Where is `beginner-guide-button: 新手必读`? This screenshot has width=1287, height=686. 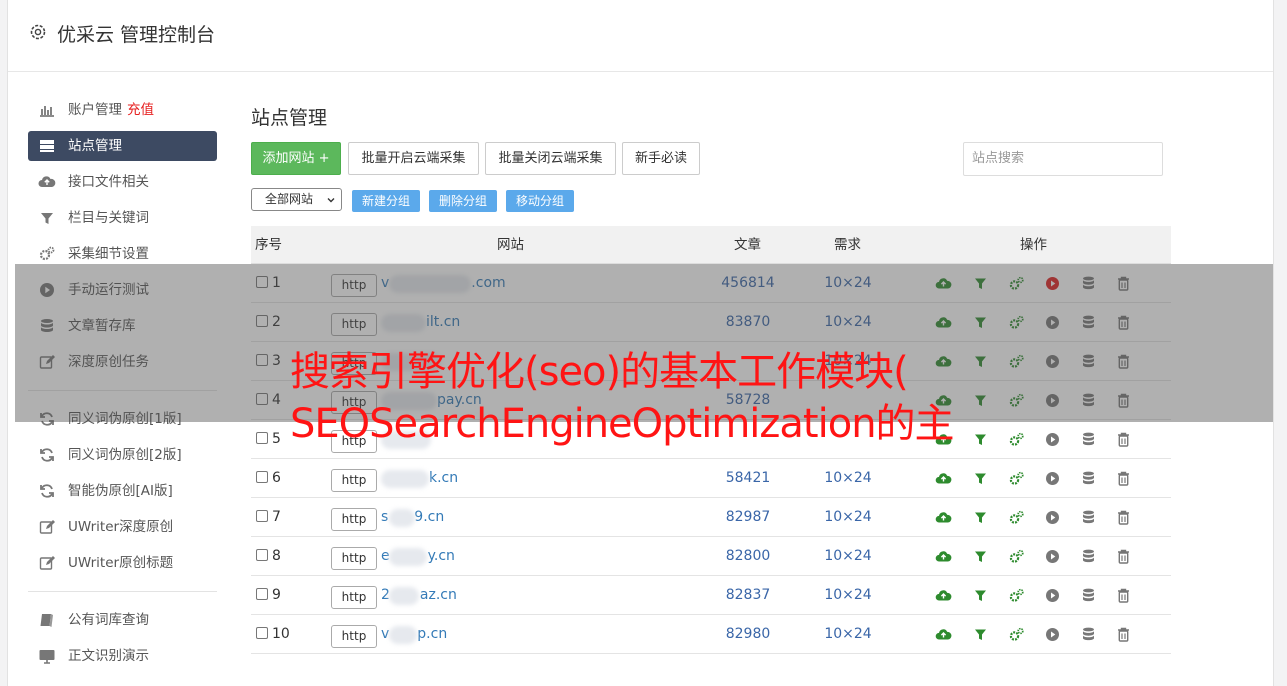 beginner-guide-button: 新手必读 is located at coordinates (661, 158).